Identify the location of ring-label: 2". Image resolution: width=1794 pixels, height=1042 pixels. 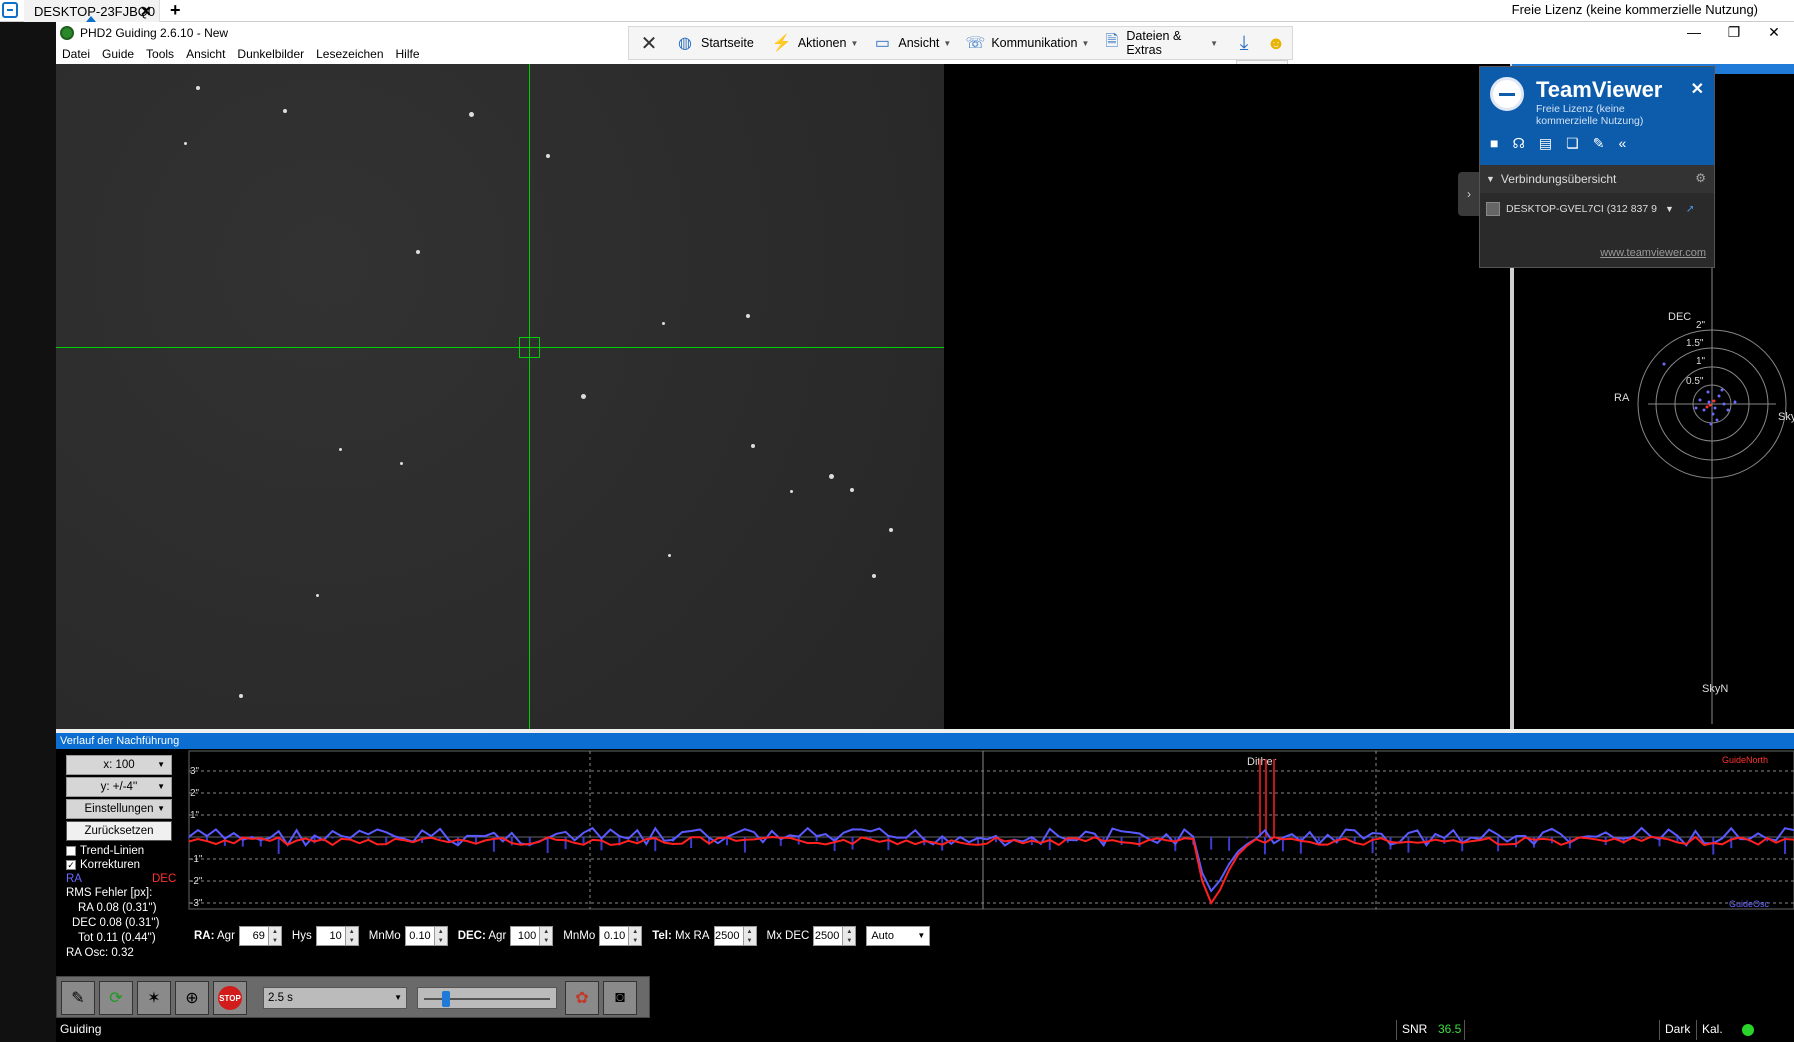
(1701, 325).